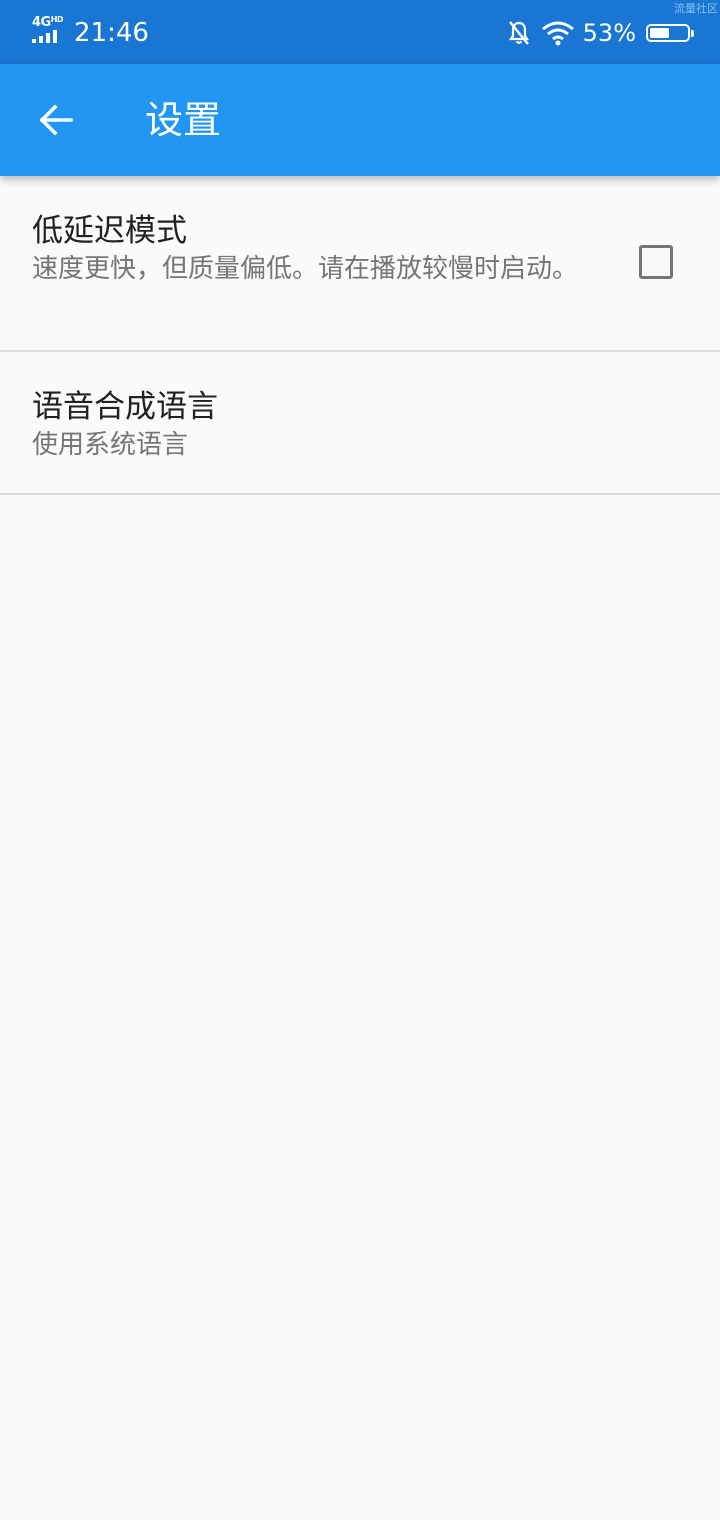 The height and width of the screenshot is (1520, 720). What do you see at coordinates (41, 22) in the screenshot?
I see `network-type: 4G` at bounding box center [41, 22].